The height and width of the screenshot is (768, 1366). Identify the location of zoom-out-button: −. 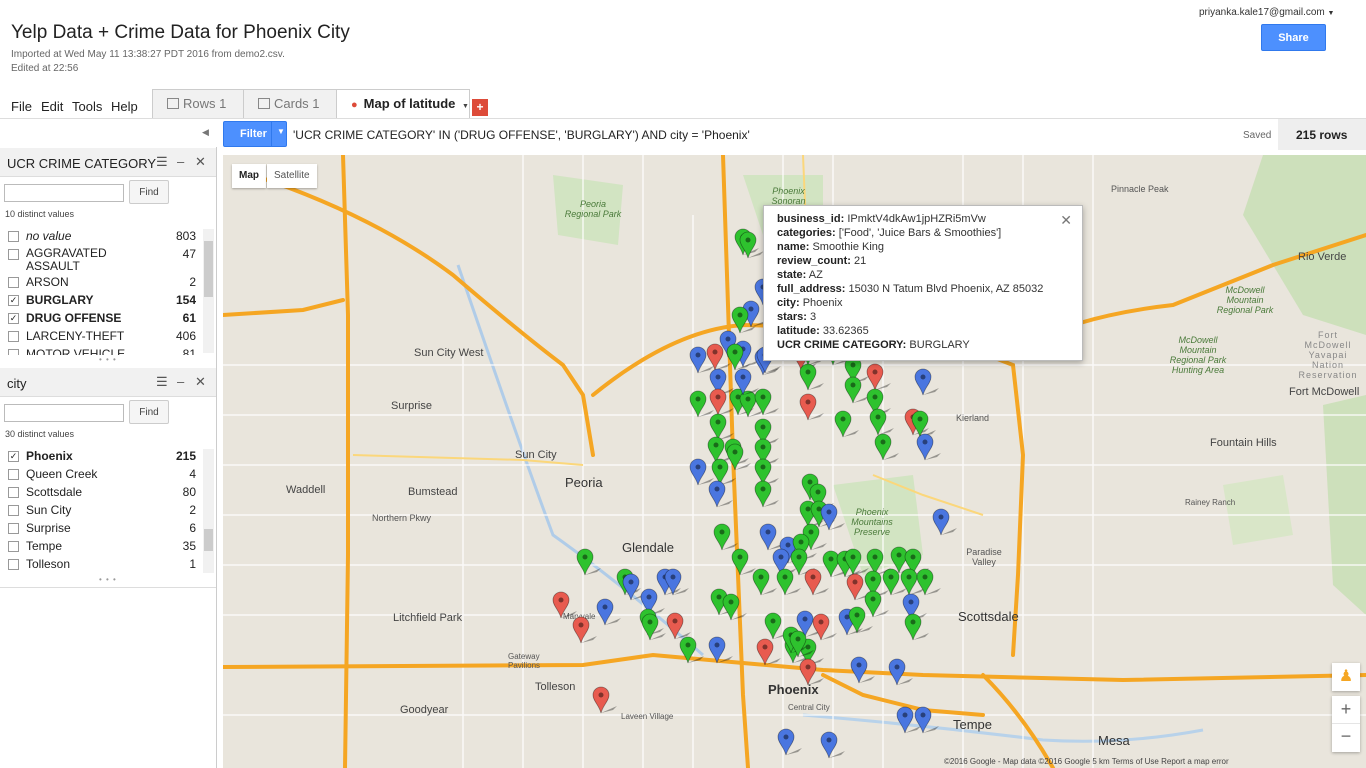
(1346, 737).